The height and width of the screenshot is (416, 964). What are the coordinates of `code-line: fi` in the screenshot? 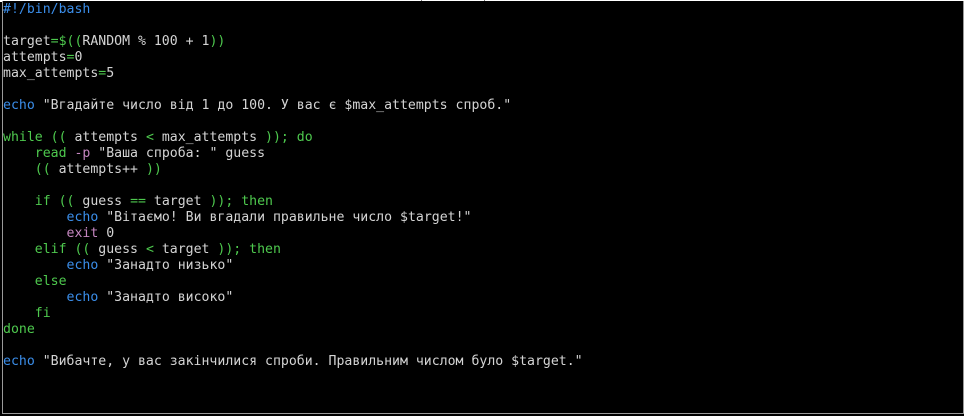 It's located at (293, 314).